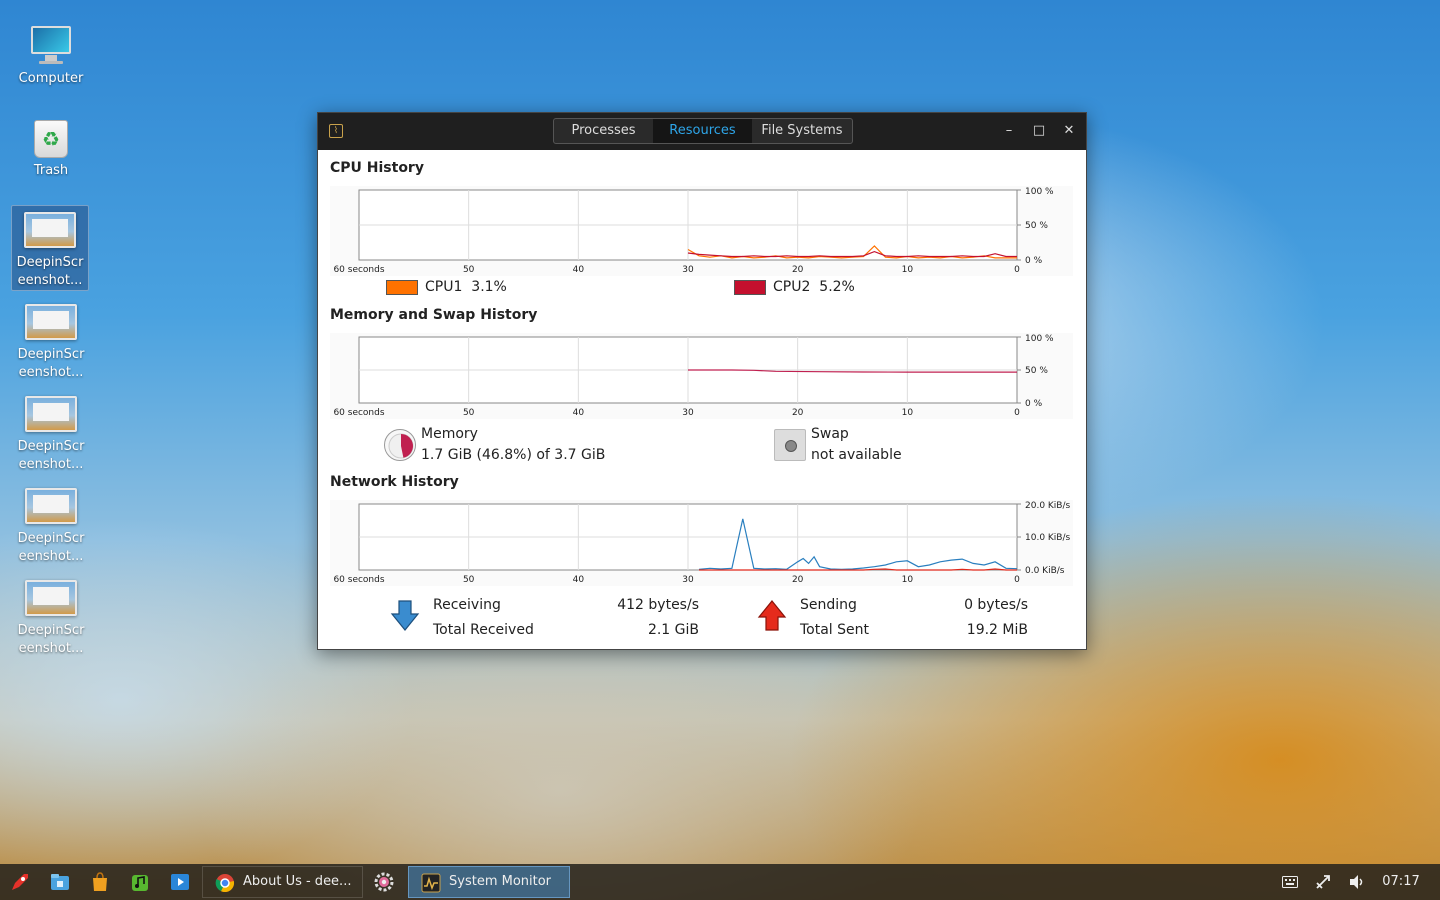 The width and height of the screenshot is (1440, 900). Describe the element at coordinates (449, 434) in the screenshot. I see `memory-label: Memory` at that location.